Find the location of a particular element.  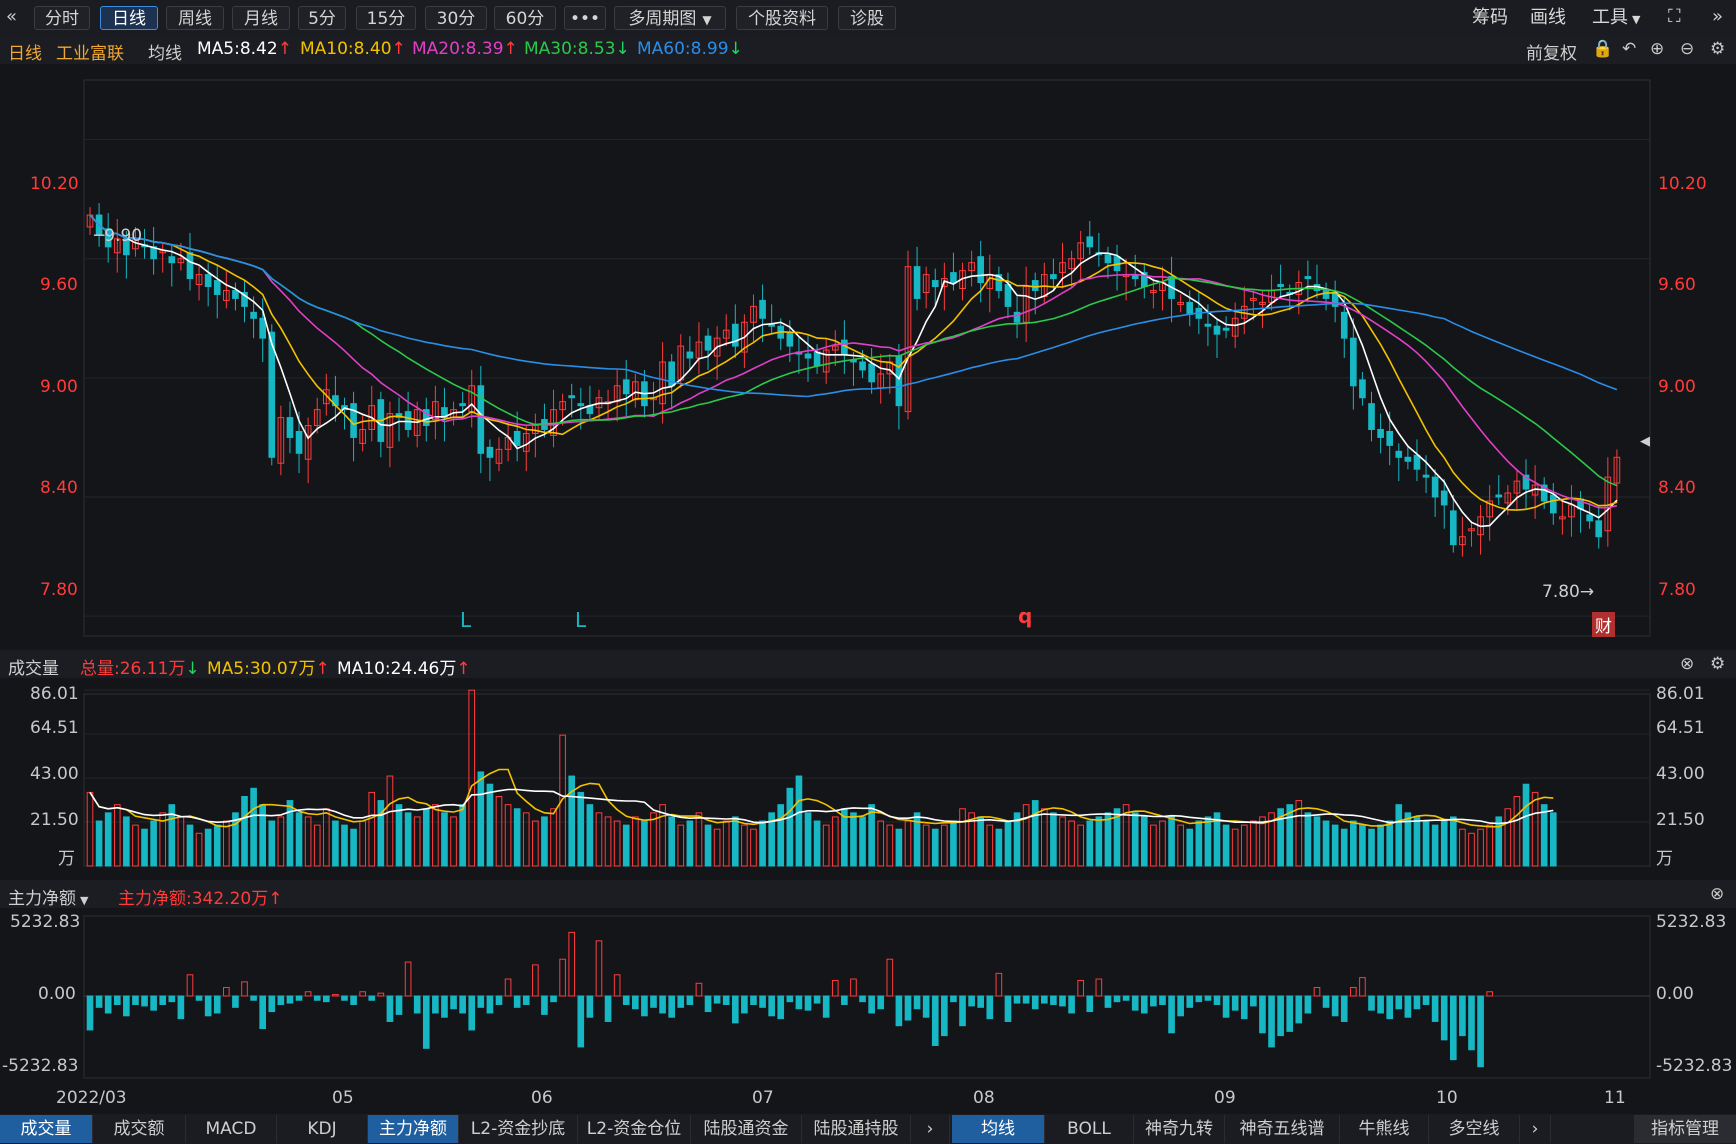

volume-title: 成交量 is located at coordinates (33, 666).